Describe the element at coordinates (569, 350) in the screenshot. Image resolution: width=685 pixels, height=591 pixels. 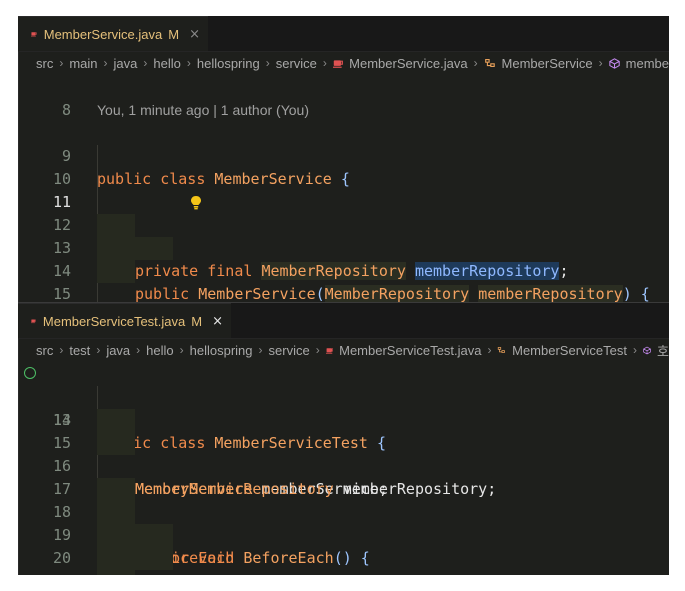
I see `breadcrumb-item: MemberServiceTest` at that location.